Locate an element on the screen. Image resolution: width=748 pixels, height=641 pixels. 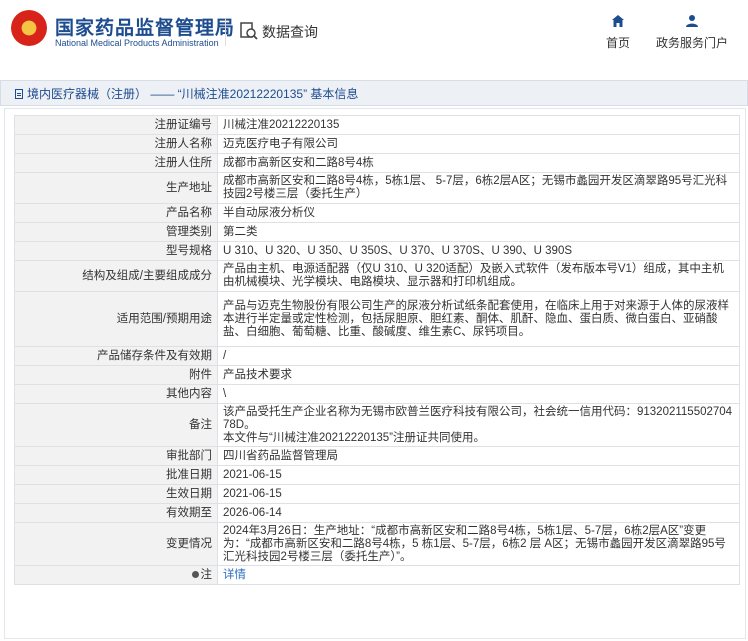
approval-date-label: 批准日期 is located at coordinates (116, 475).